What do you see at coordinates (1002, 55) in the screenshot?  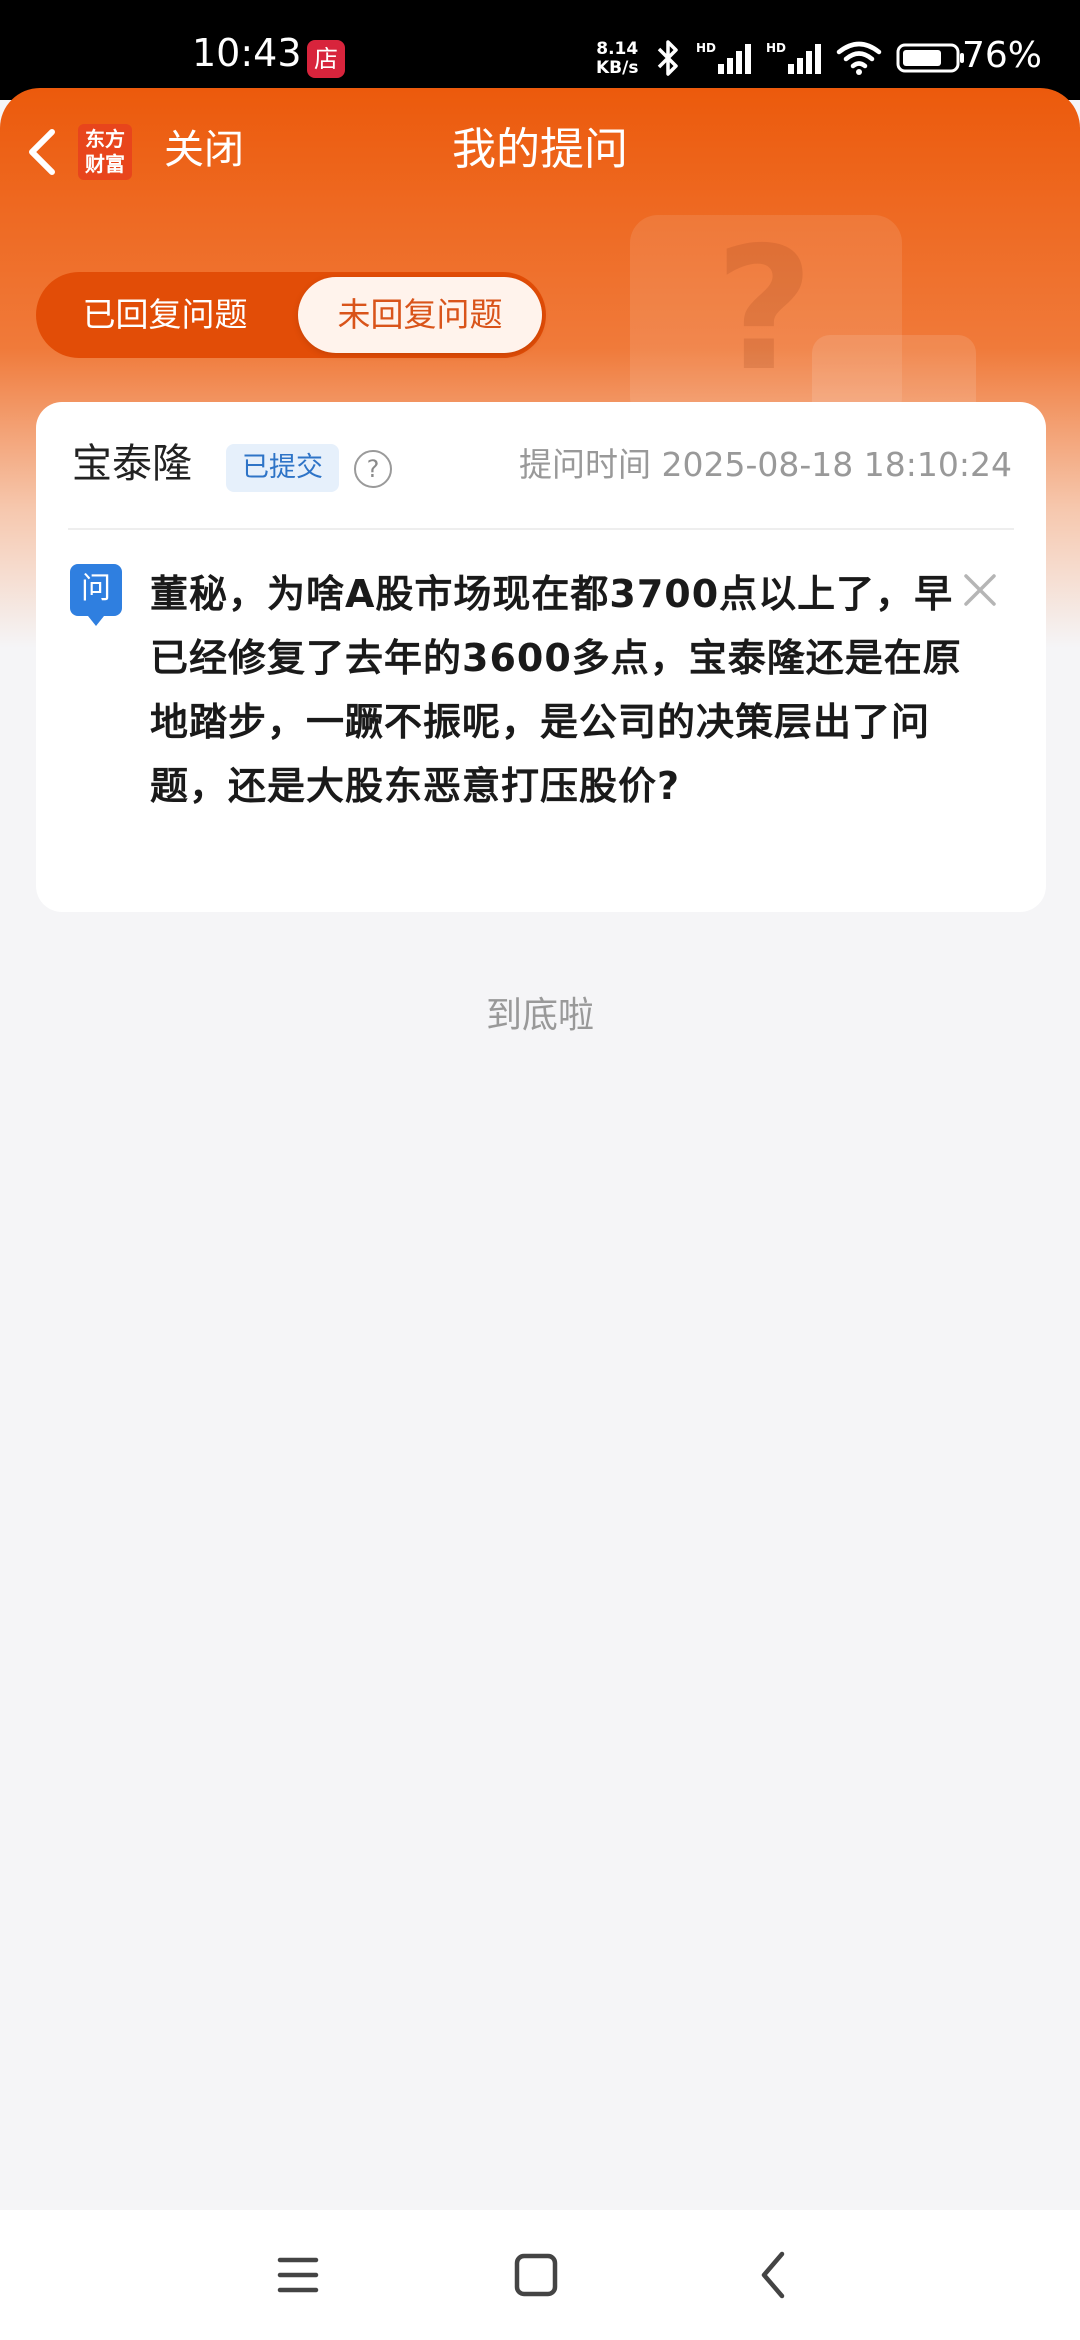 I see `battery-percent: 76%` at bounding box center [1002, 55].